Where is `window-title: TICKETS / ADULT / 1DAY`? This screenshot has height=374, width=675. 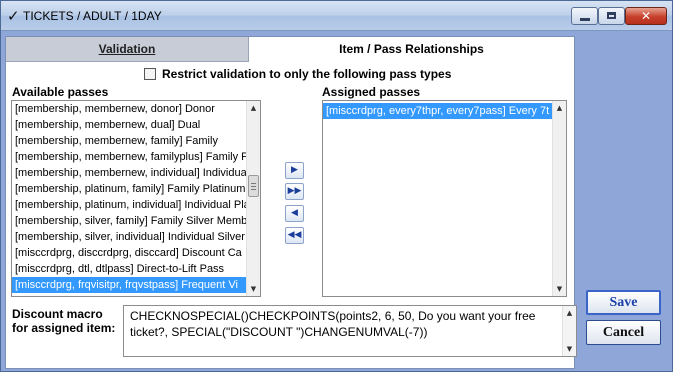 window-title: TICKETS / ADULT / 1DAY is located at coordinates (92, 16).